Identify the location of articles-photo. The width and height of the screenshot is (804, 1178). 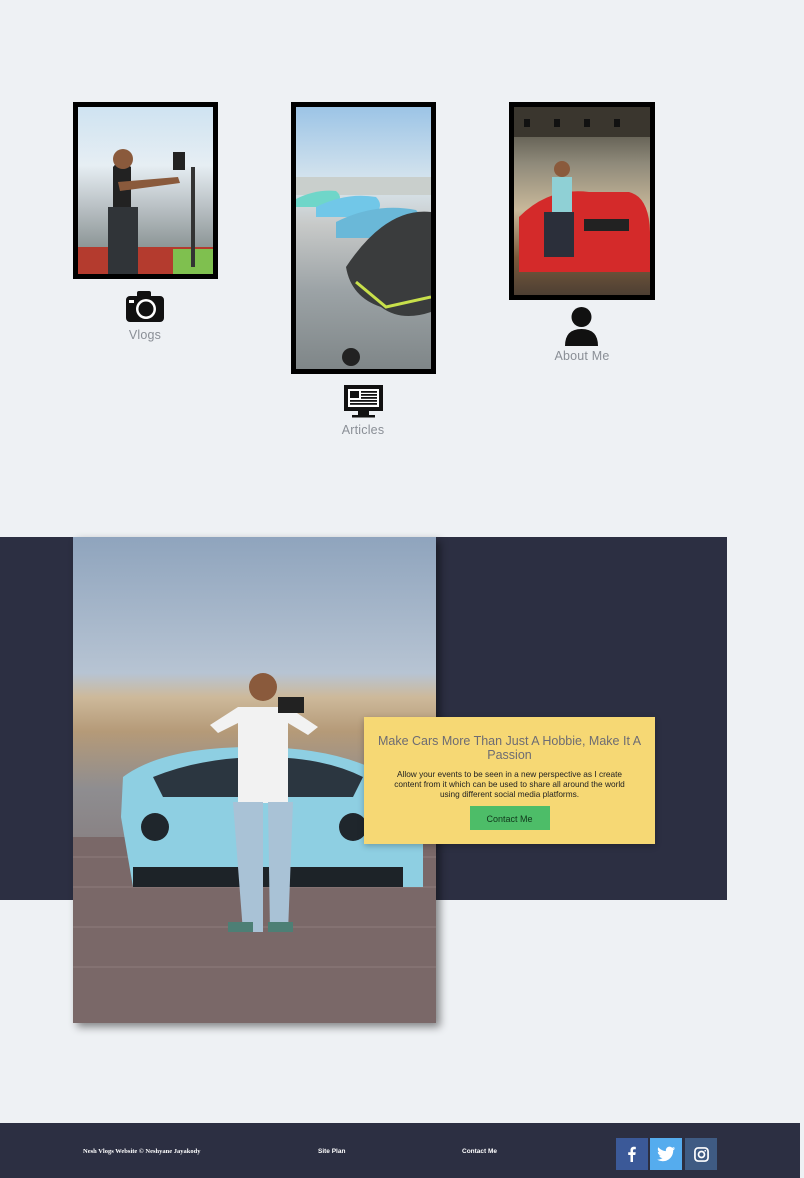
(363, 238).